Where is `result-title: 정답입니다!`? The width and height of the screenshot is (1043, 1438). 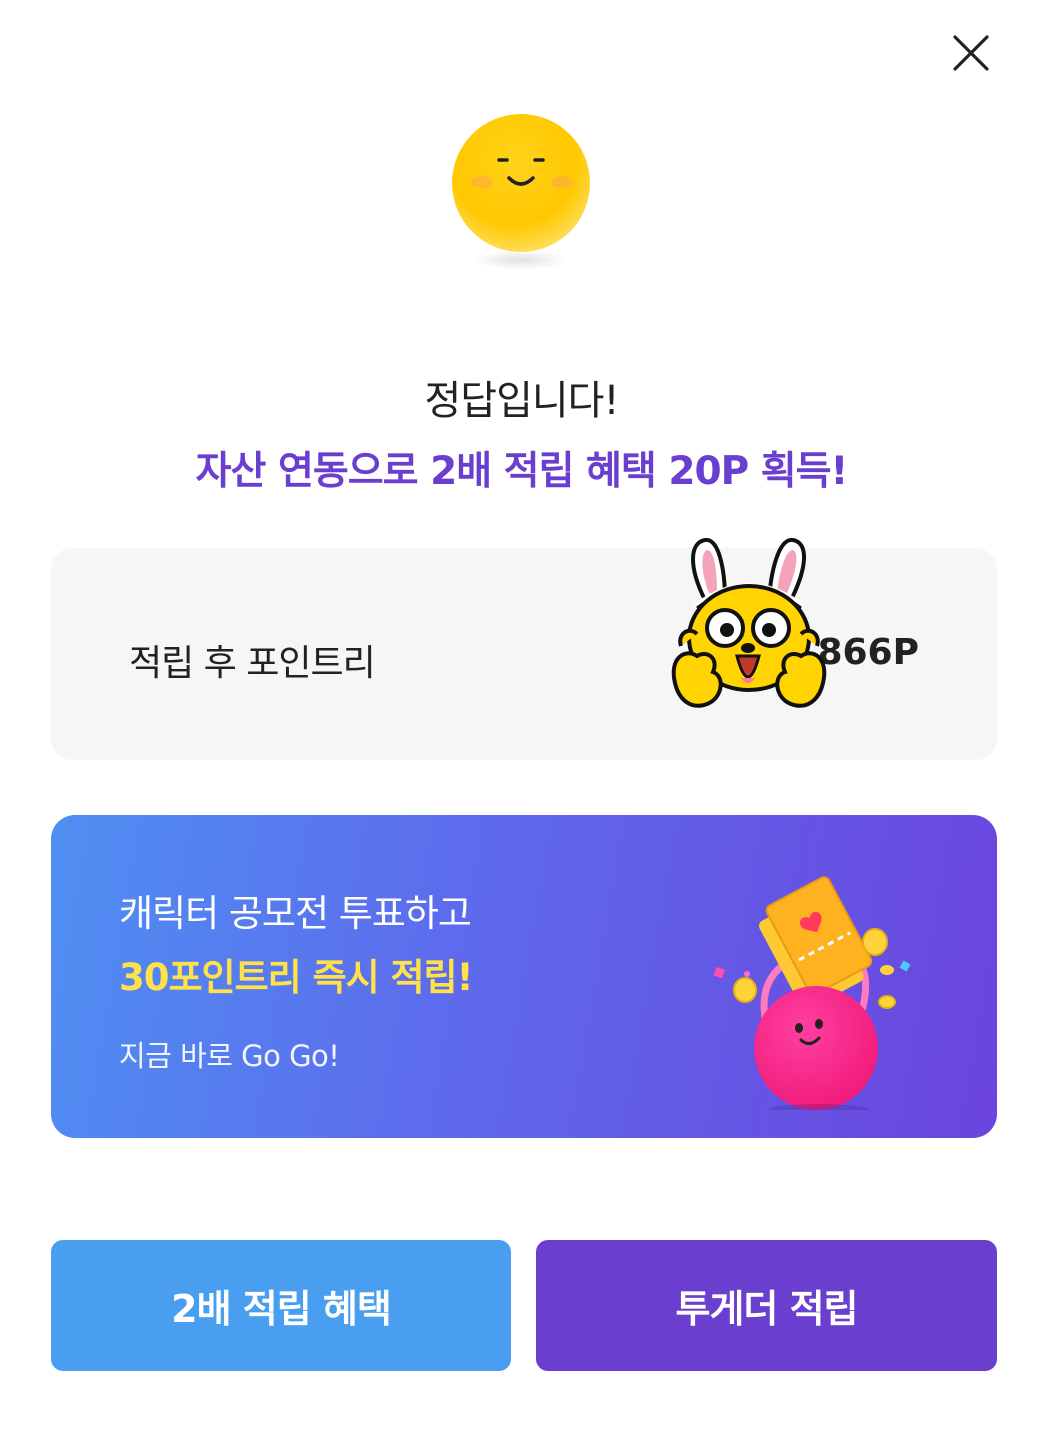 result-title: 정답입니다! is located at coordinates (521, 401).